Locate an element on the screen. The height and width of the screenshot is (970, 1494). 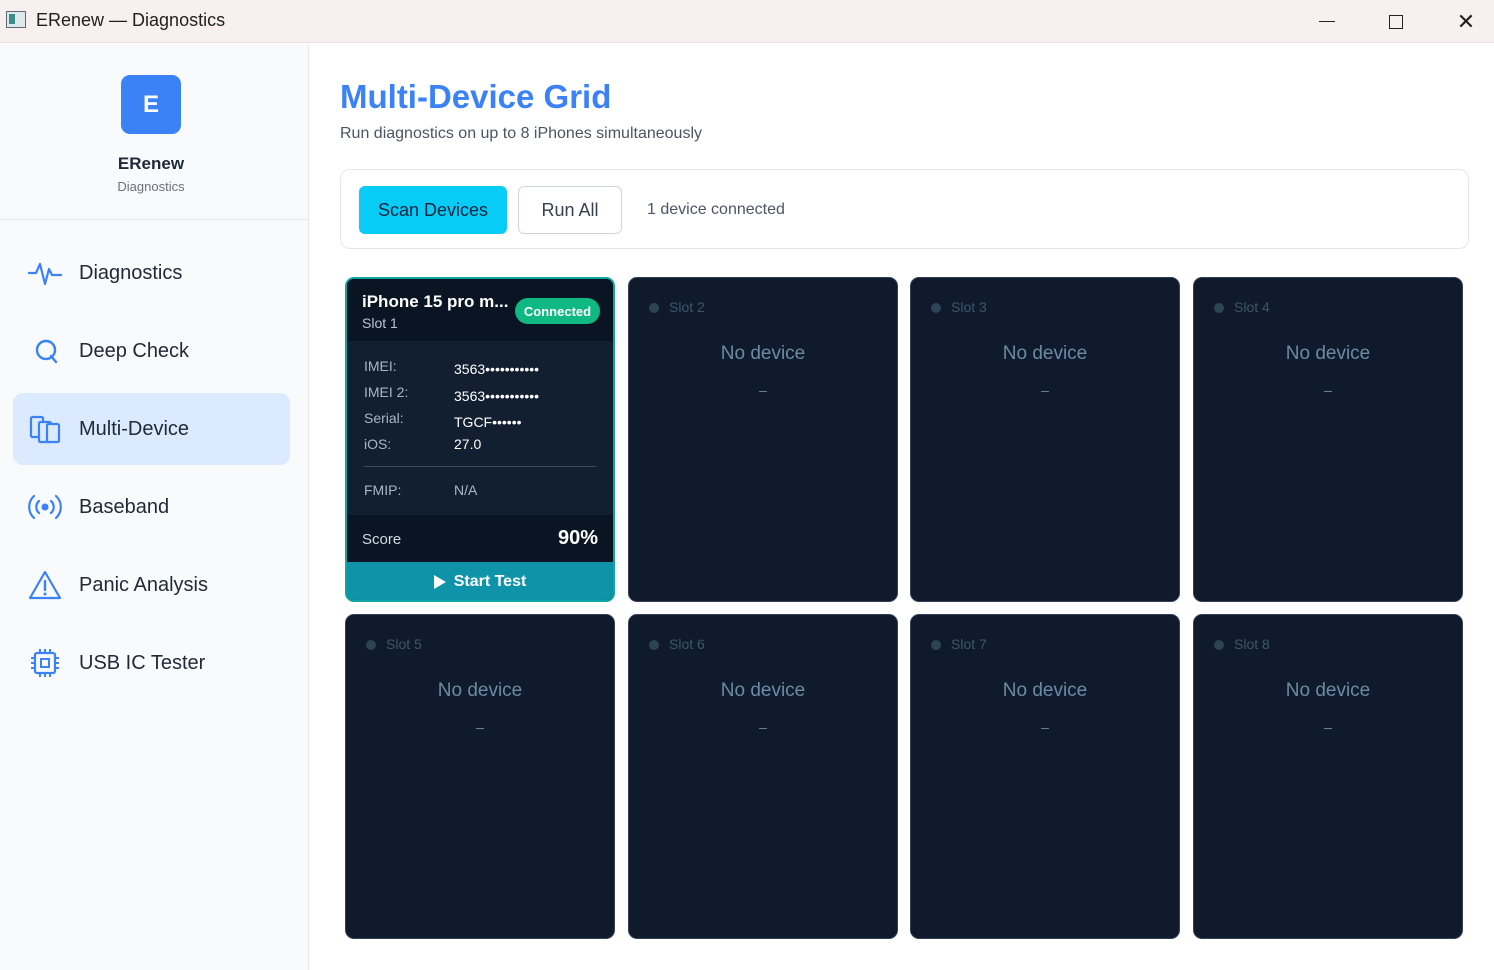
score-value: 90% is located at coordinates (577, 538).